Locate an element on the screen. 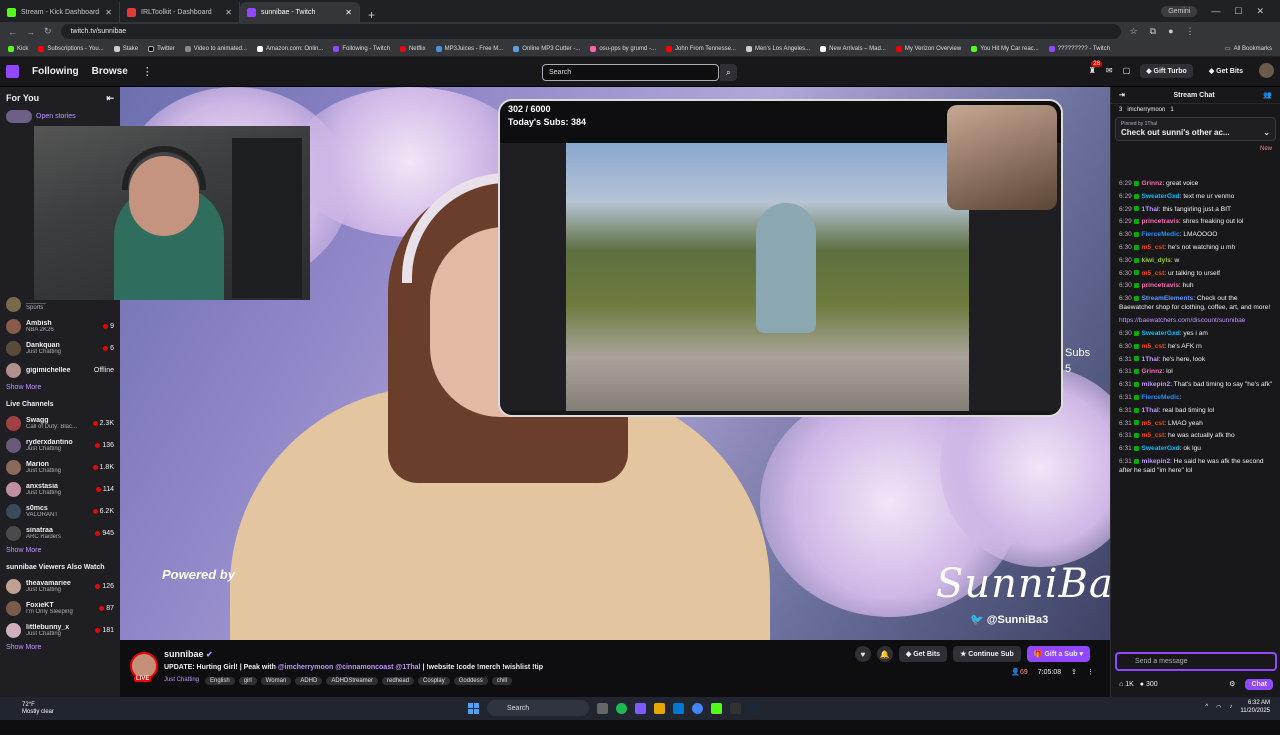 The image size is (1280, 735). gemini-button: Gemini is located at coordinates (1179, 11).